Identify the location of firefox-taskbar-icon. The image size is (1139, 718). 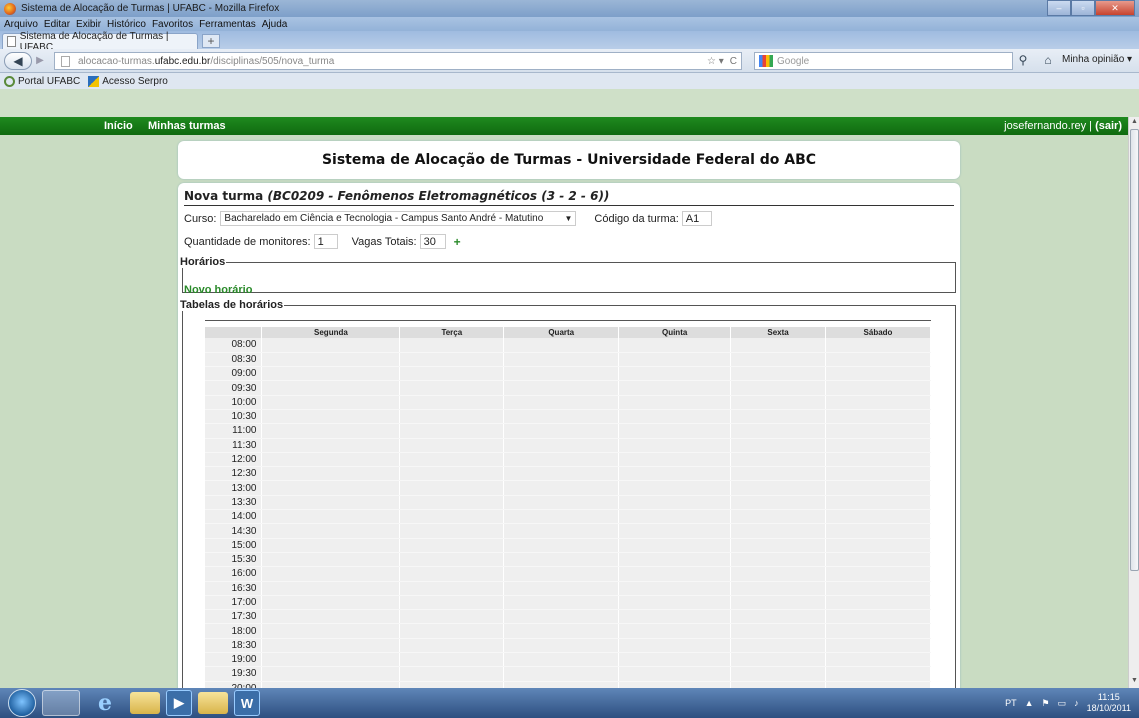
(61, 703).